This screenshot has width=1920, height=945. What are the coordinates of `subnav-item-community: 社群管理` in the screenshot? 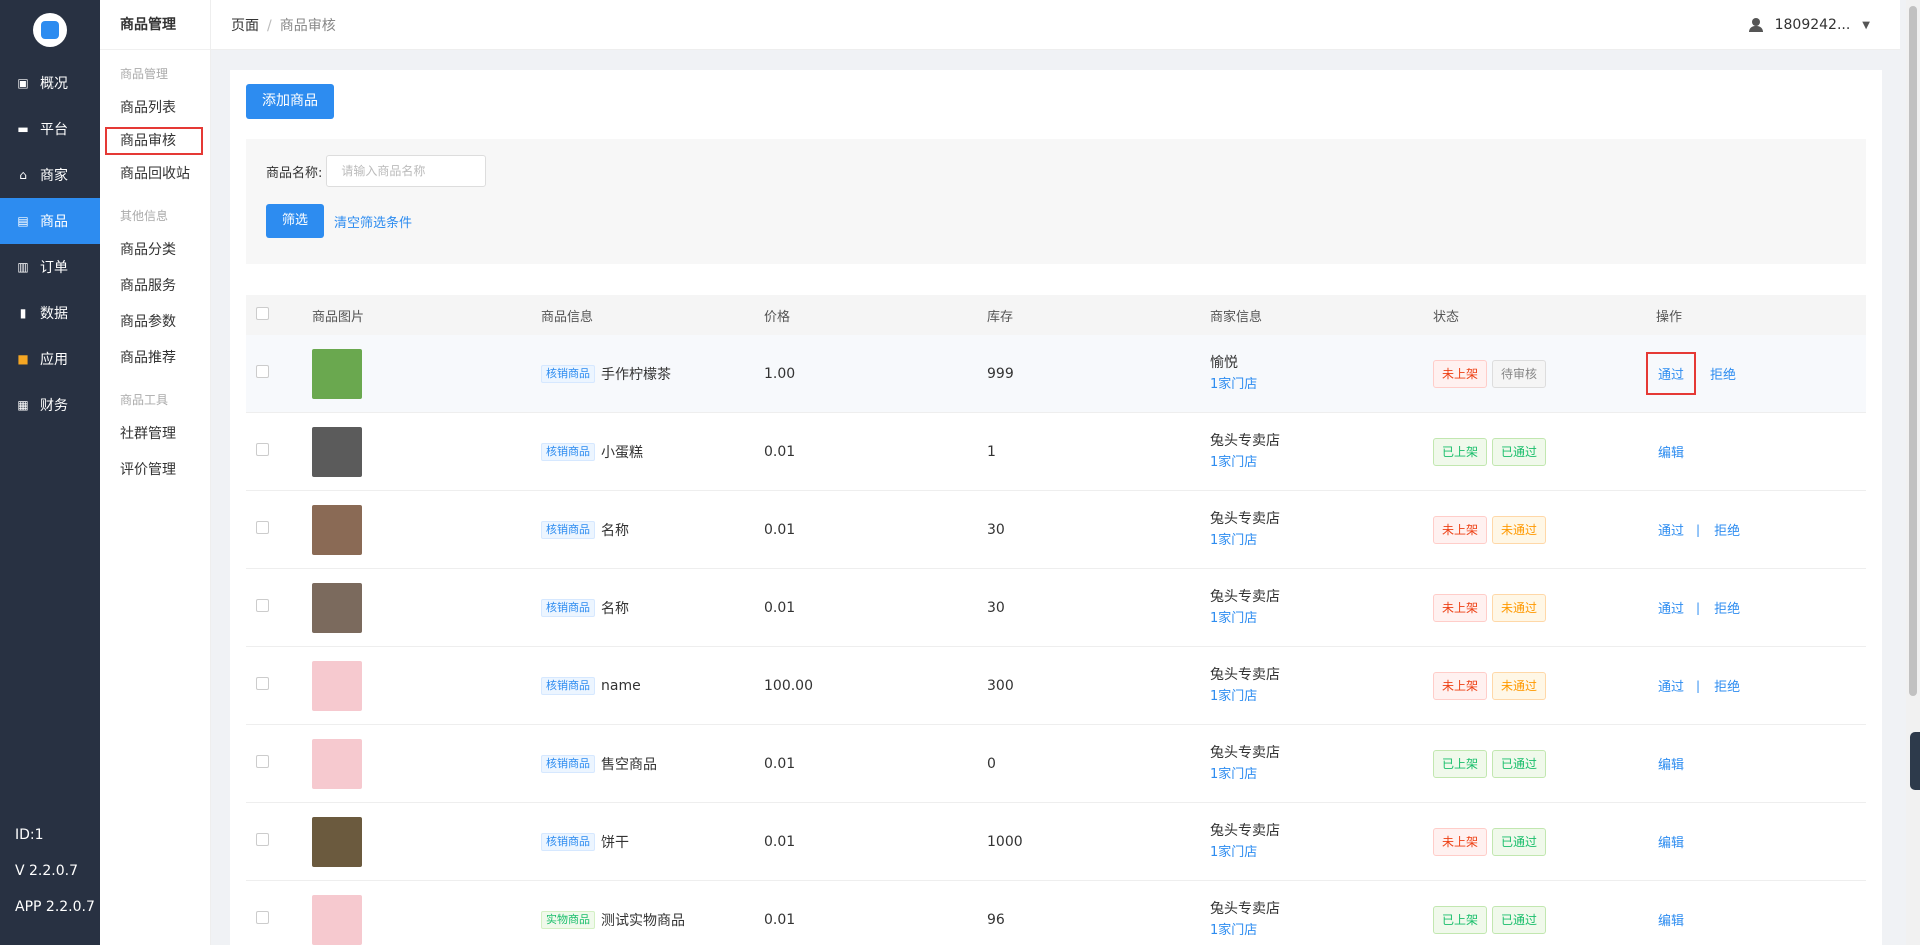 It's located at (155, 434).